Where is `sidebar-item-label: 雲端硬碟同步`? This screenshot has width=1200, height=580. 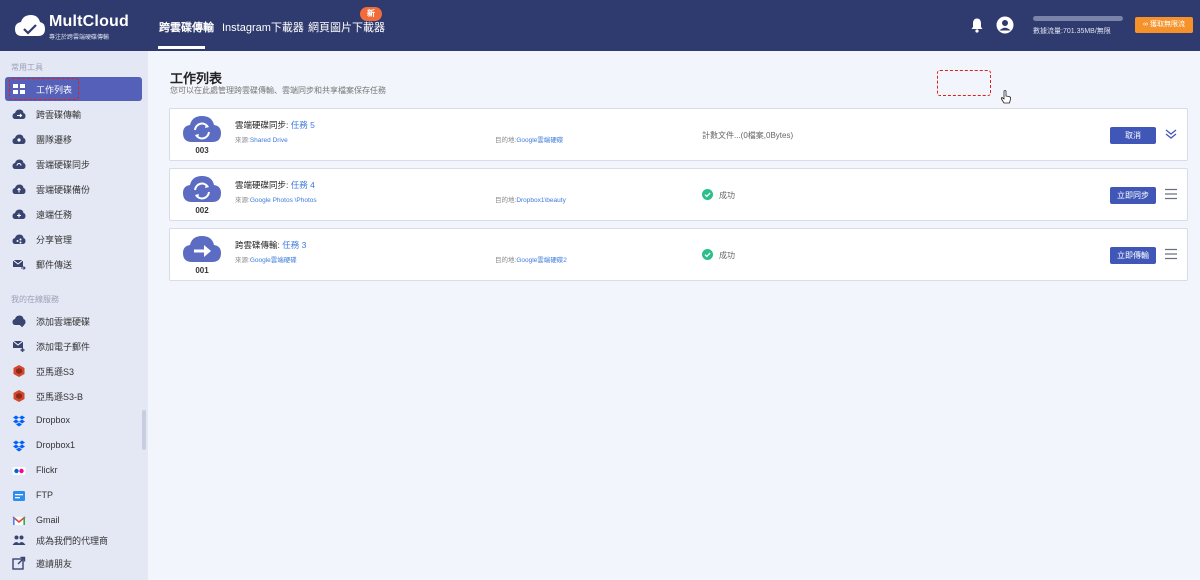
sidebar-item-label: 雲端硬碟同步 is located at coordinates (63, 165).